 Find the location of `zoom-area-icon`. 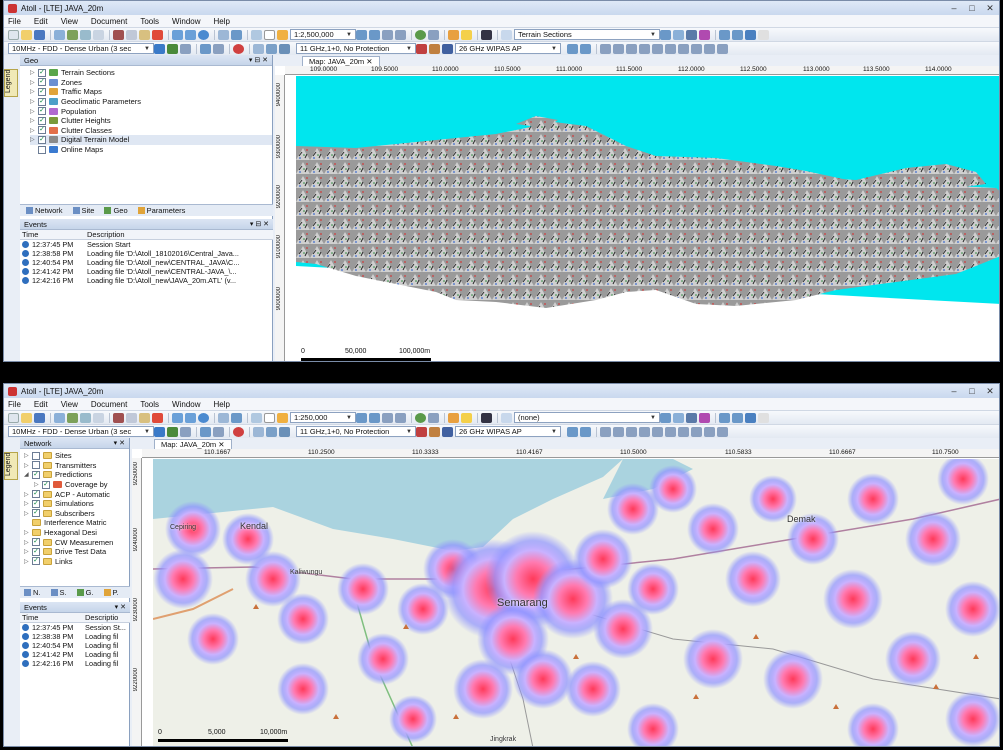

zoom-area-icon is located at coordinates (387, 34).